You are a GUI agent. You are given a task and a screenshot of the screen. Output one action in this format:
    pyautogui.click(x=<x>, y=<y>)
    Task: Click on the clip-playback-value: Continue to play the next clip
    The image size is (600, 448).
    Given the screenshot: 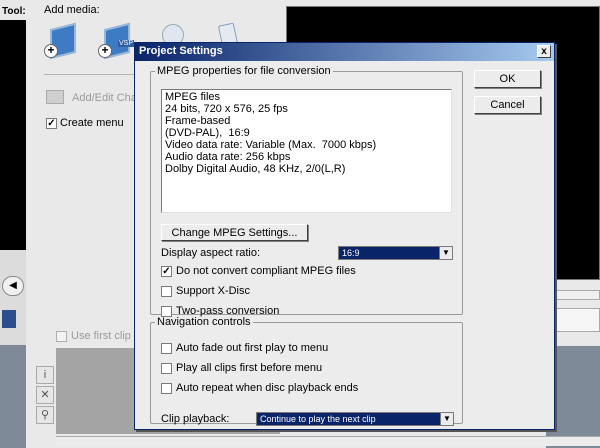 What is the action you would take?
    pyautogui.click(x=318, y=419)
    